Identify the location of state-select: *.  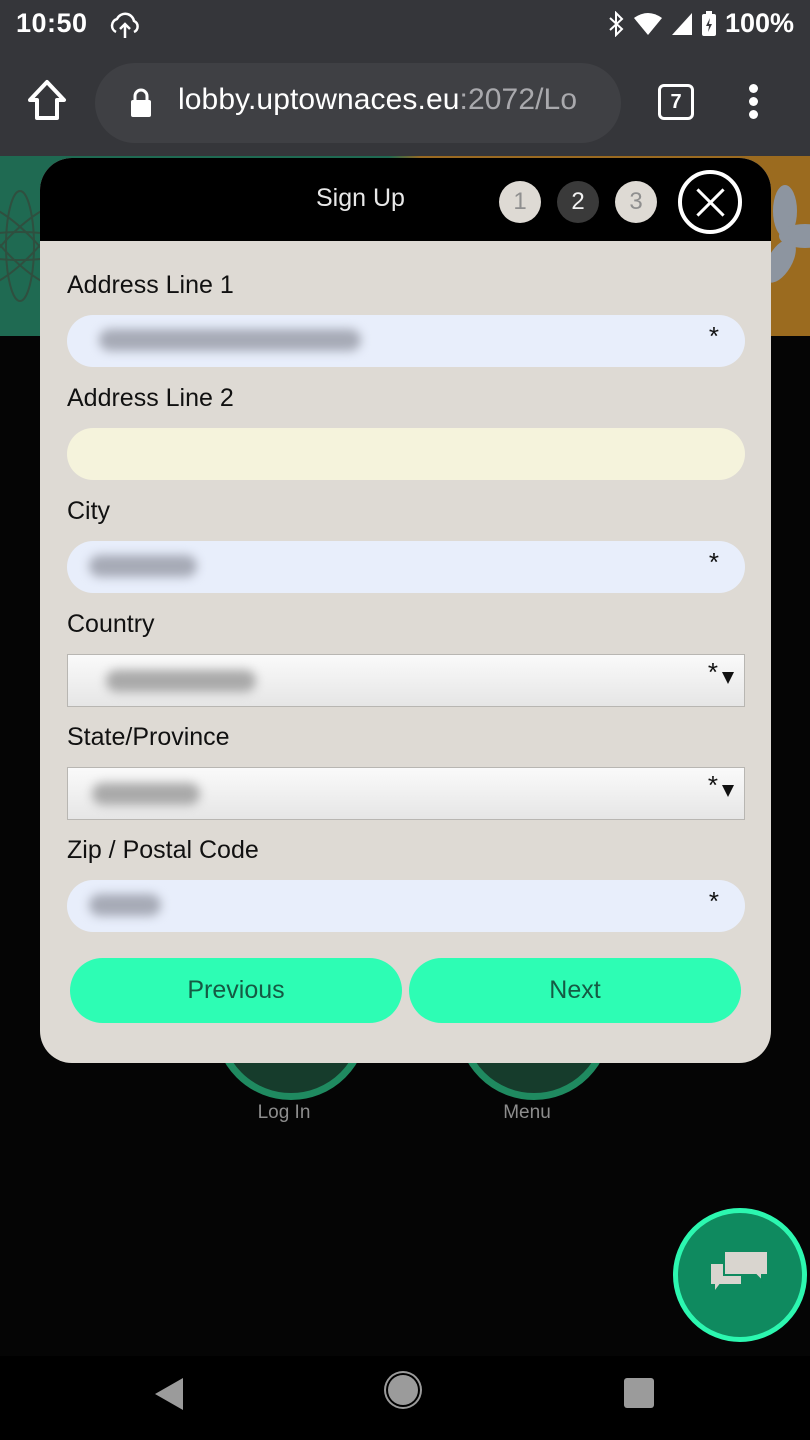
(406, 793).